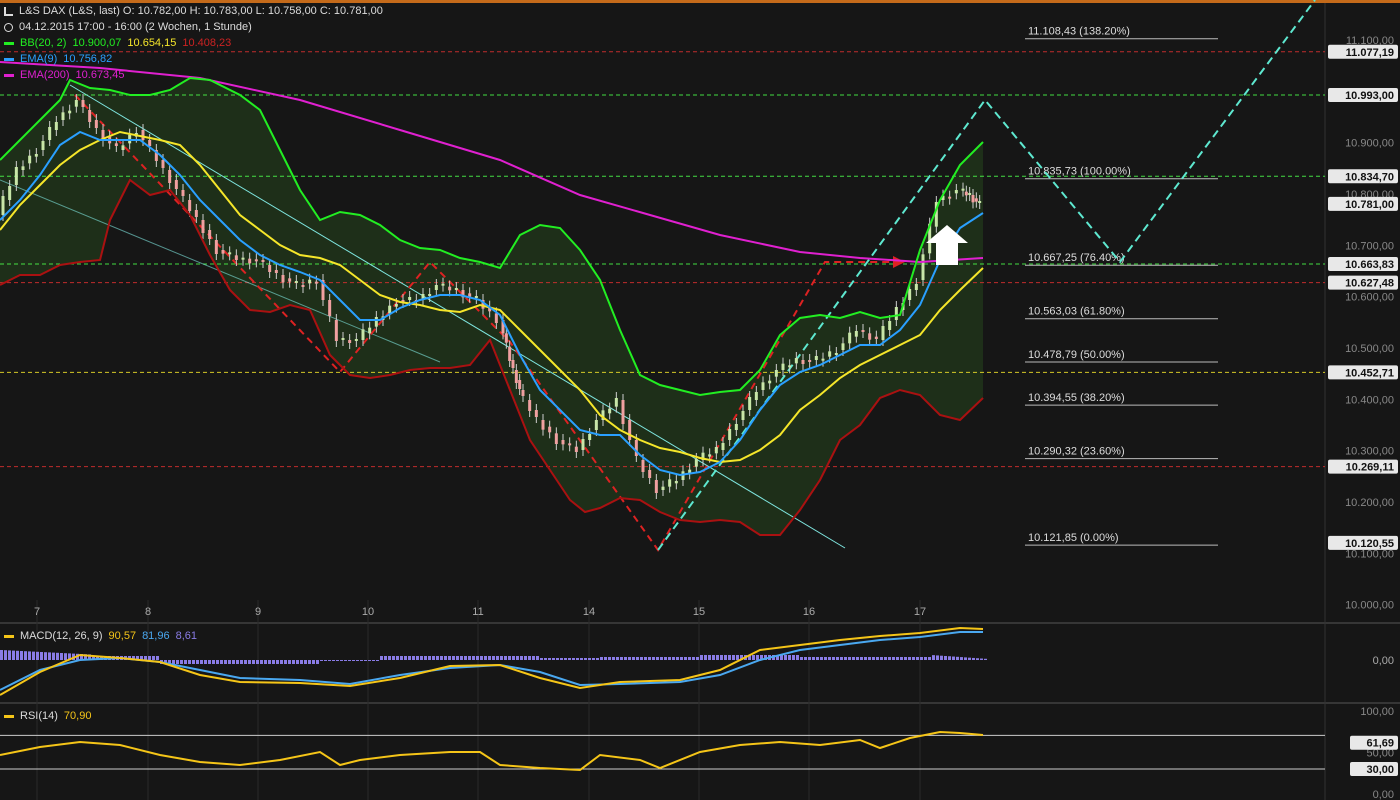  I want to click on ema200-name: EMA(200), so click(45, 75).